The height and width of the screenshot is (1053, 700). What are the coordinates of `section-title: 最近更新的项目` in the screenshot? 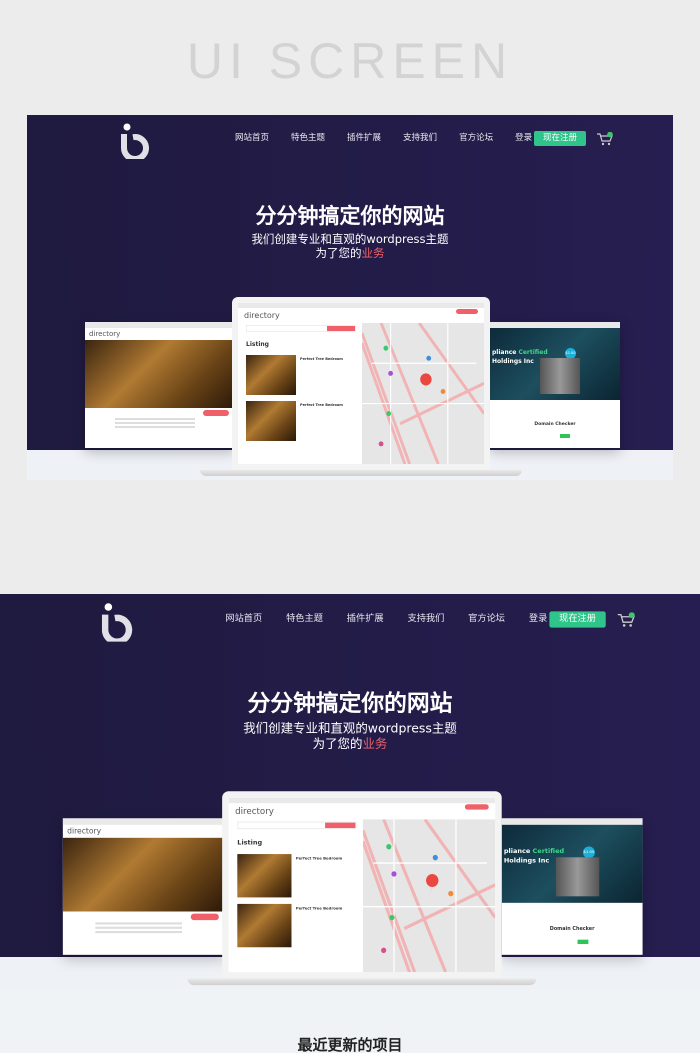 It's located at (350, 1044).